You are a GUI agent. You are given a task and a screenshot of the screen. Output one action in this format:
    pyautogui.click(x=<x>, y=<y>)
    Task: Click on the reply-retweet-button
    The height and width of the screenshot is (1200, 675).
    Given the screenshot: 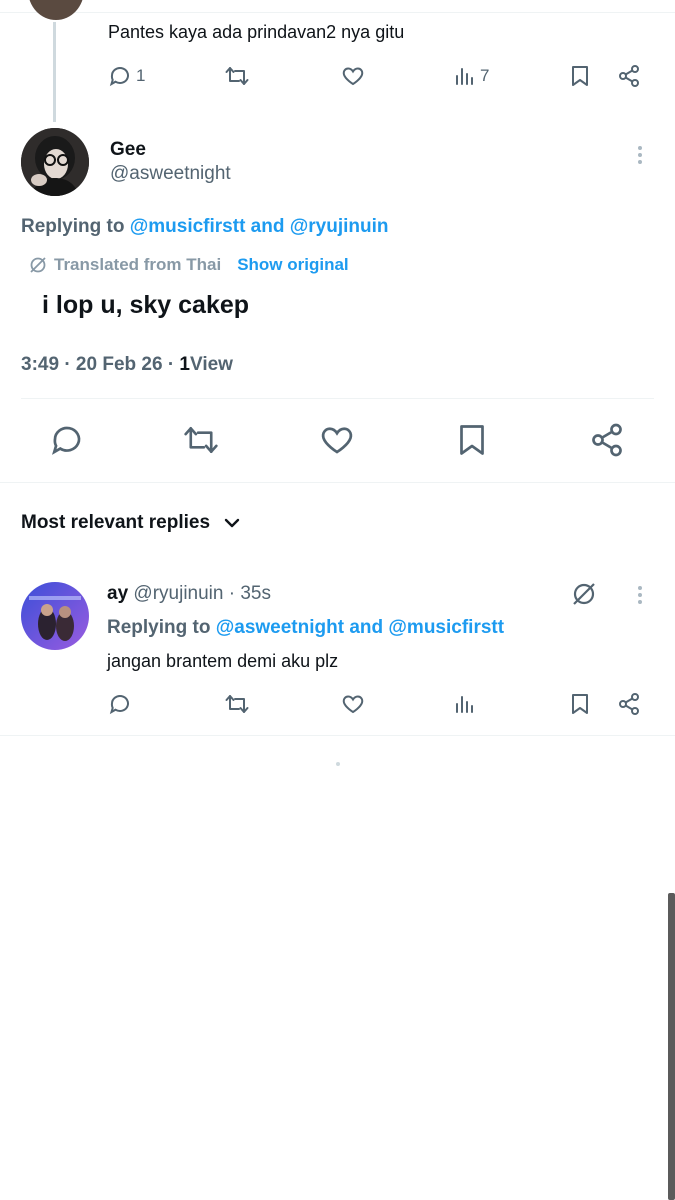 What is the action you would take?
    pyautogui.click(x=237, y=704)
    